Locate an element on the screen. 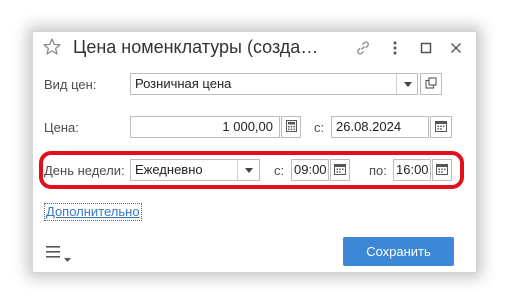 This screenshot has width=507, height=306. price-type-value: Розничная цена is located at coordinates (183, 83).